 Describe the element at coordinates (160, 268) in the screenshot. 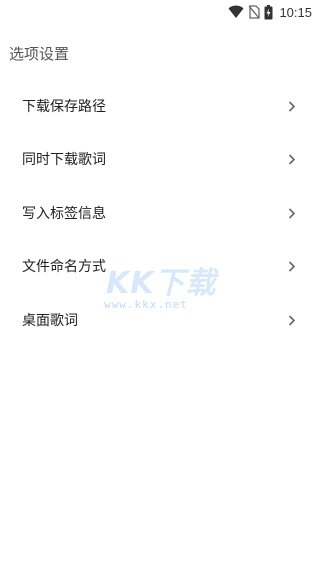

I see `settings-item-file-naming: 文件命名方式` at that location.